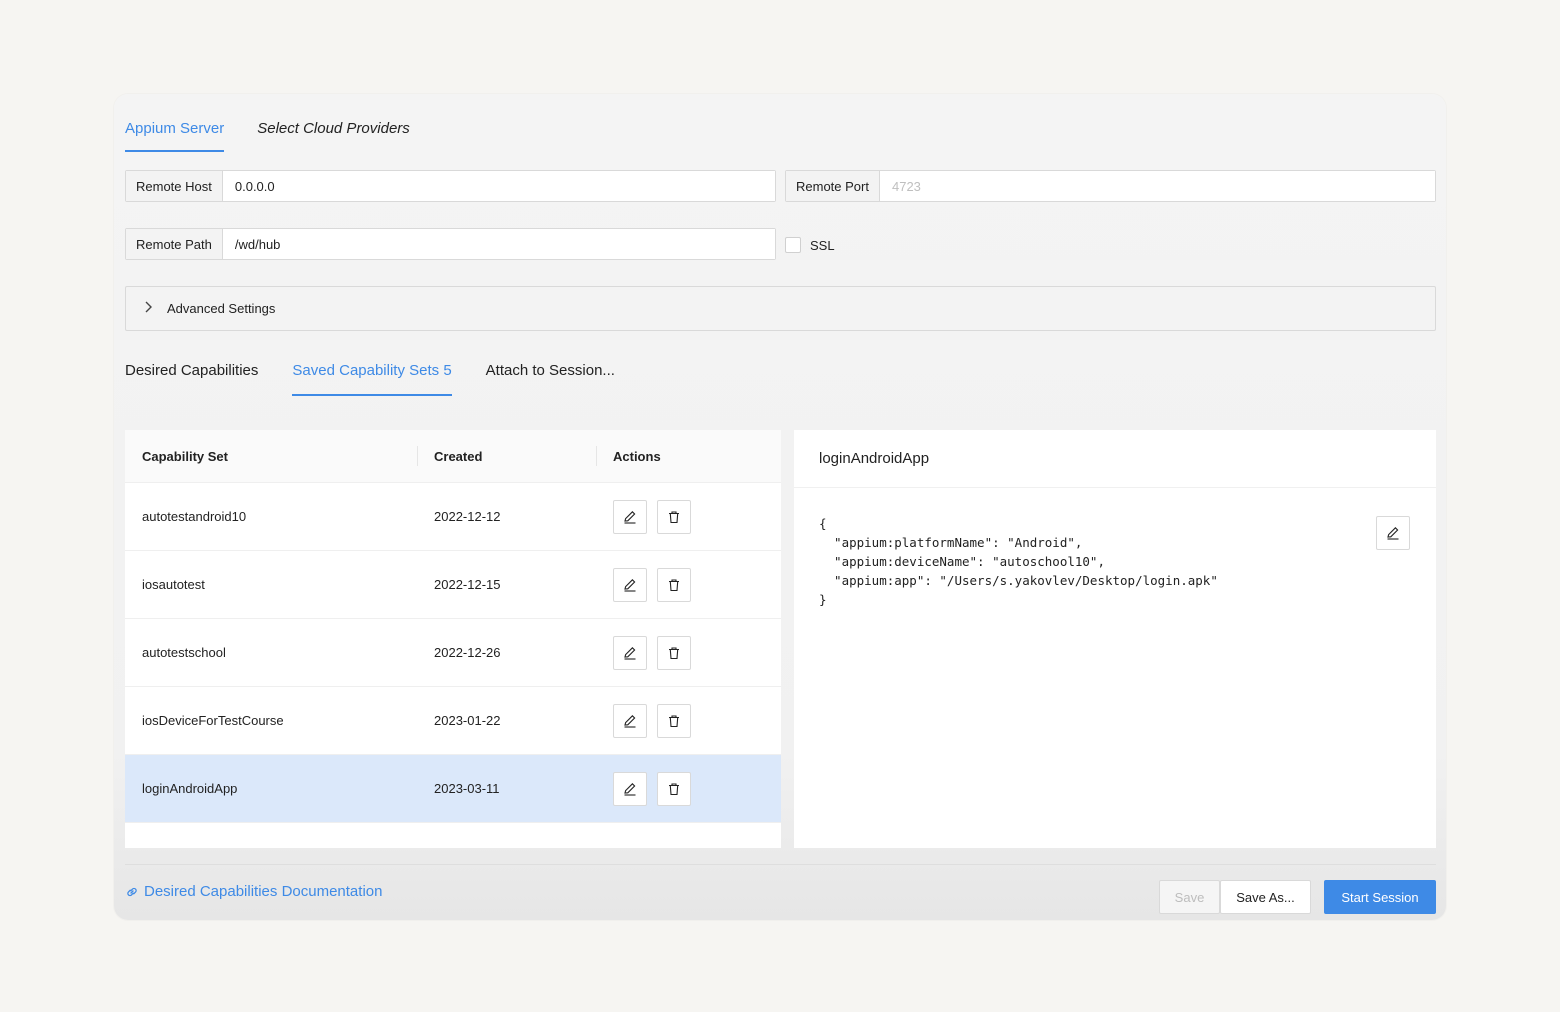 Image resolution: width=1560 pixels, height=1012 pixels. Describe the element at coordinates (194, 516) in the screenshot. I see `capability-set-name: autotestandroid10` at that location.